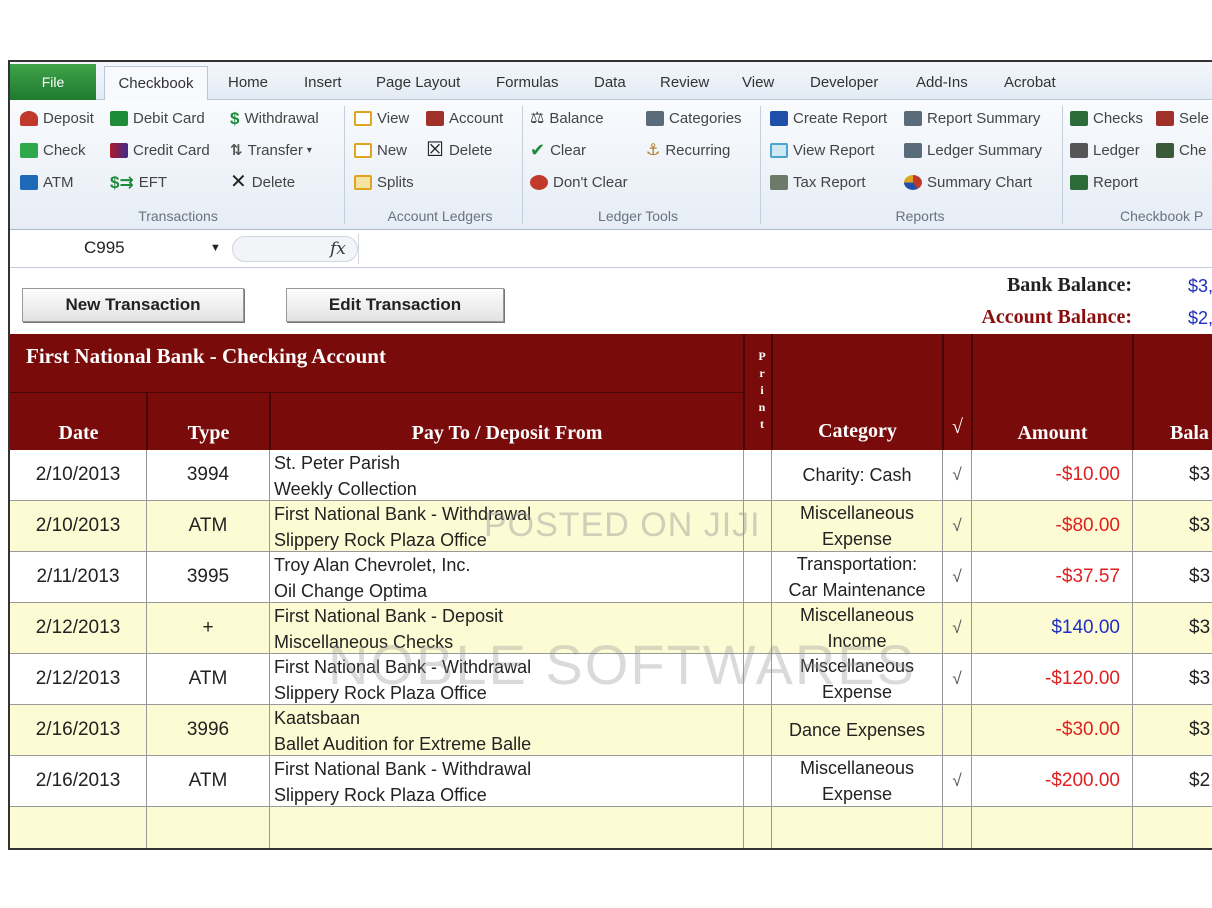  Describe the element at coordinates (160, 150) in the screenshot. I see `credit-card-button: Credit Card` at that location.